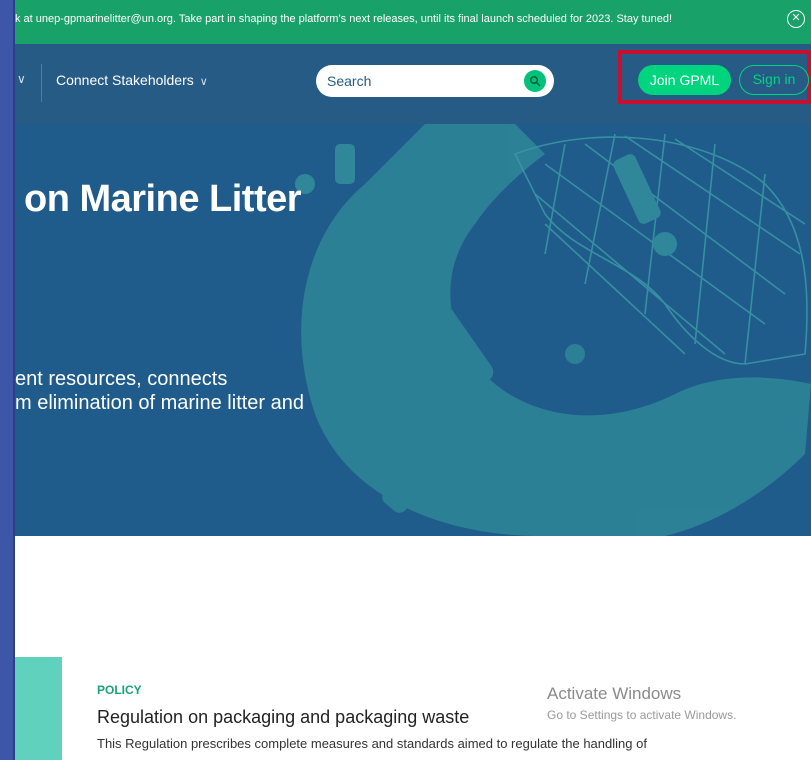 The image size is (811, 760). I want to click on search-box, so click(435, 81).